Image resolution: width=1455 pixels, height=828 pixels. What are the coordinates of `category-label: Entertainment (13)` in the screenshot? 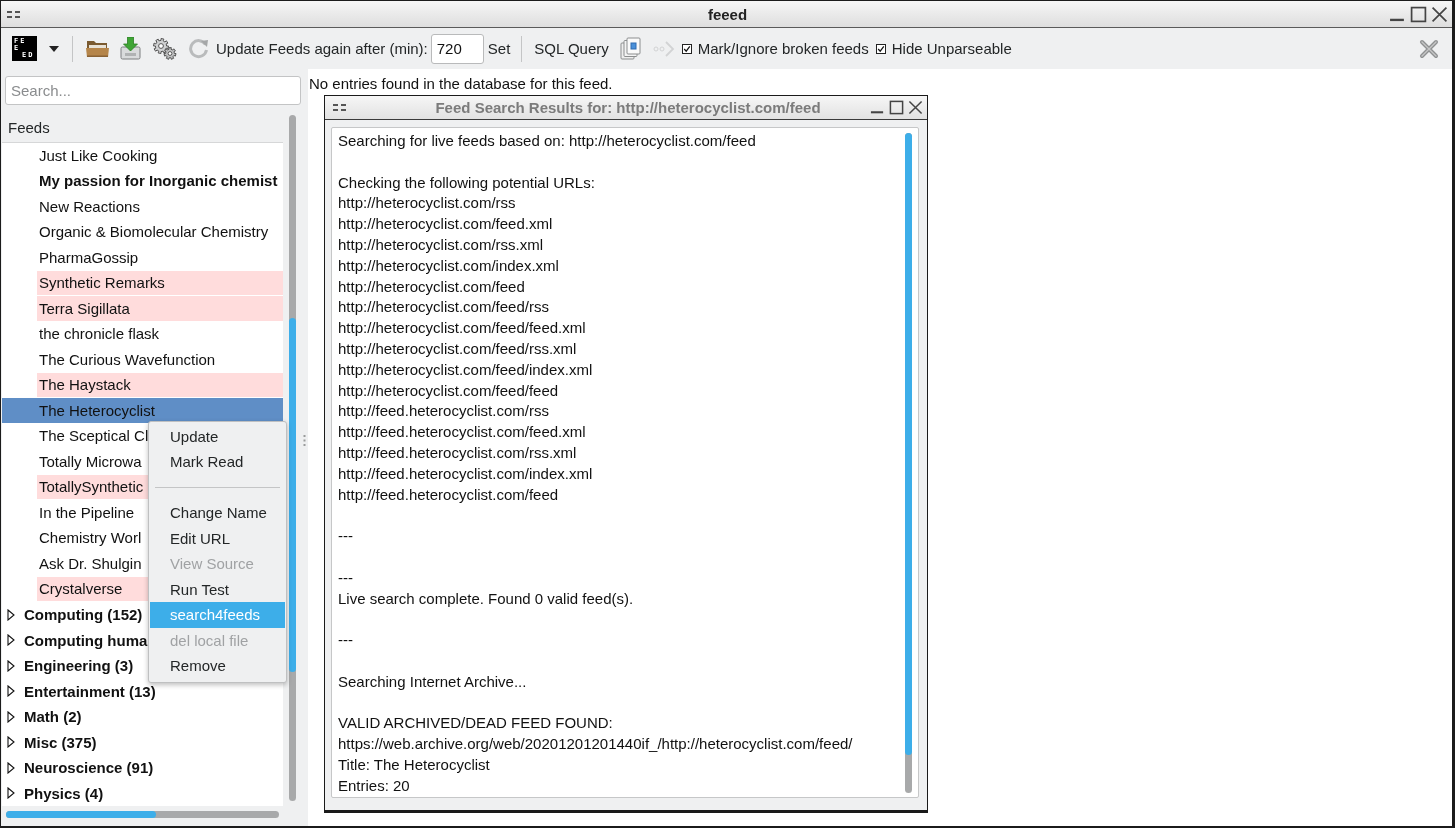 It's located at (90, 691).